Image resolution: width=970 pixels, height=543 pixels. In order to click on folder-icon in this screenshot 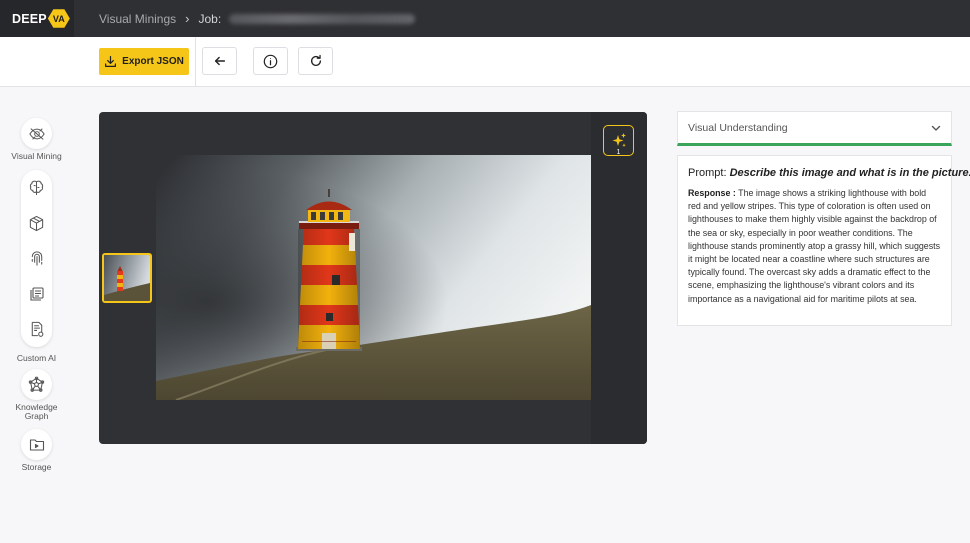, I will do `click(36, 445)`.